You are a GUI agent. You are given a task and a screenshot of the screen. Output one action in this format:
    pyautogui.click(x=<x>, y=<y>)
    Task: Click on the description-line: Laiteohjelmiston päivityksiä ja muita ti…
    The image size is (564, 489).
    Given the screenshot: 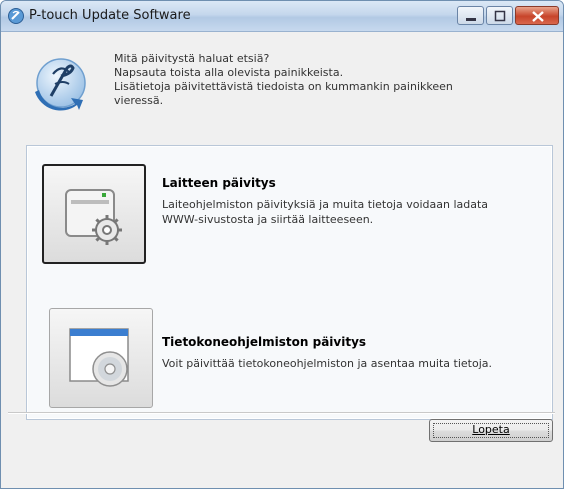 What is the action you would take?
    pyautogui.click(x=325, y=204)
    